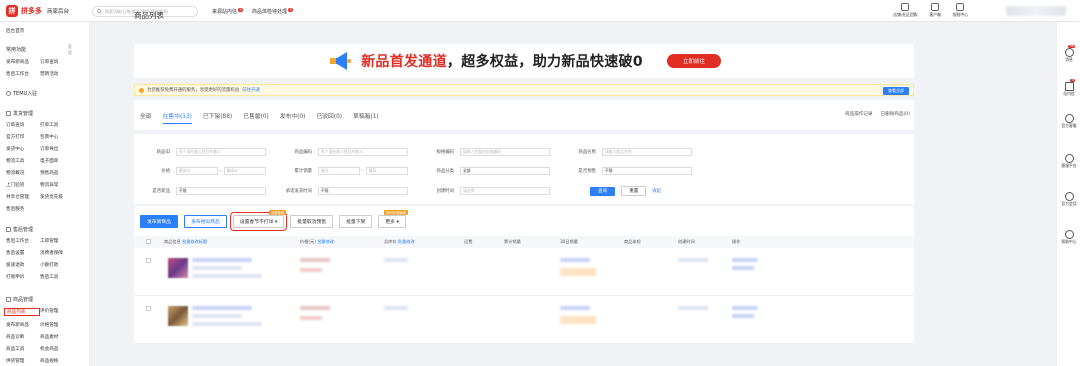 This screenshot has width=1080, height=366. I want to click on sidebar-item: 价格管理, so click(57, 325).